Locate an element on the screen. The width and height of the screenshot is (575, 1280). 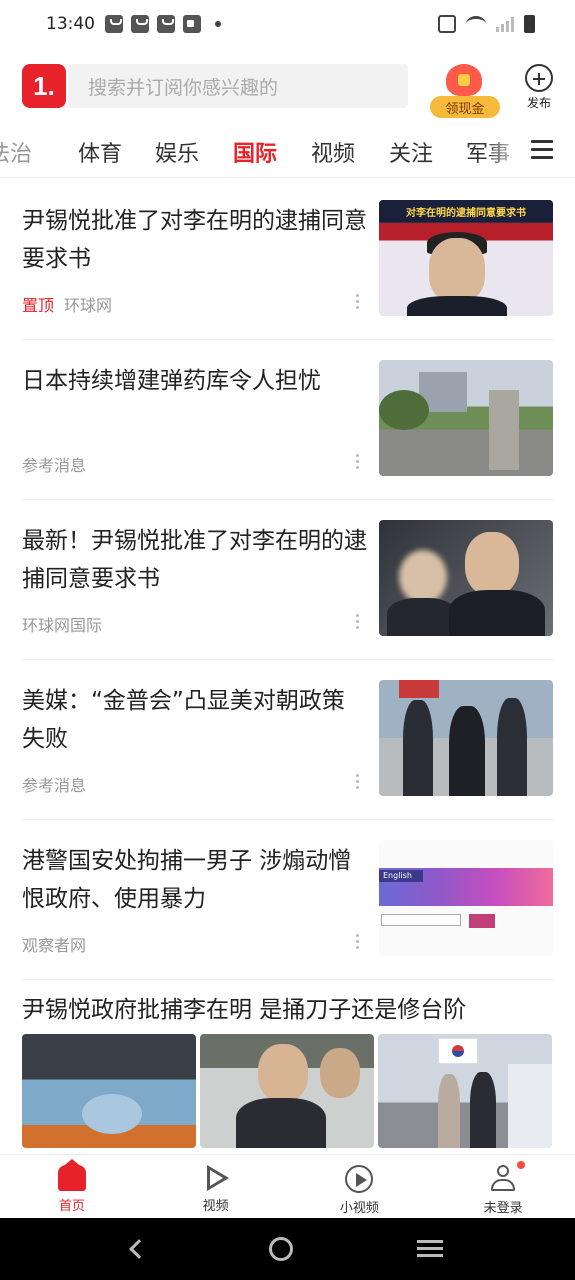
home-circle-icon is located at coordinates (281, 1249).